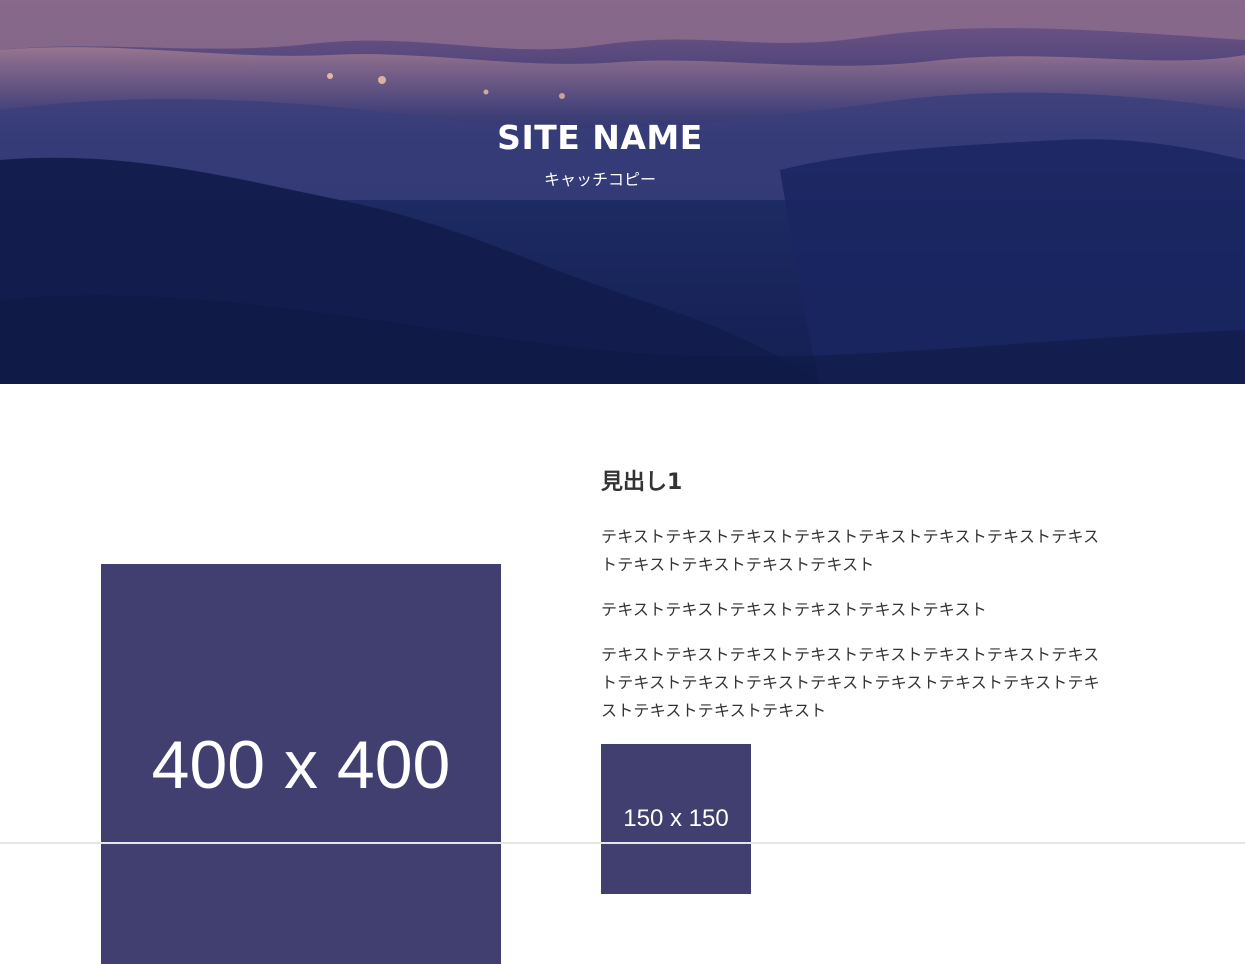 The image size is (1245, 964). I want to click on placeholder-image-large: 400 x 400, so click(301, 764).